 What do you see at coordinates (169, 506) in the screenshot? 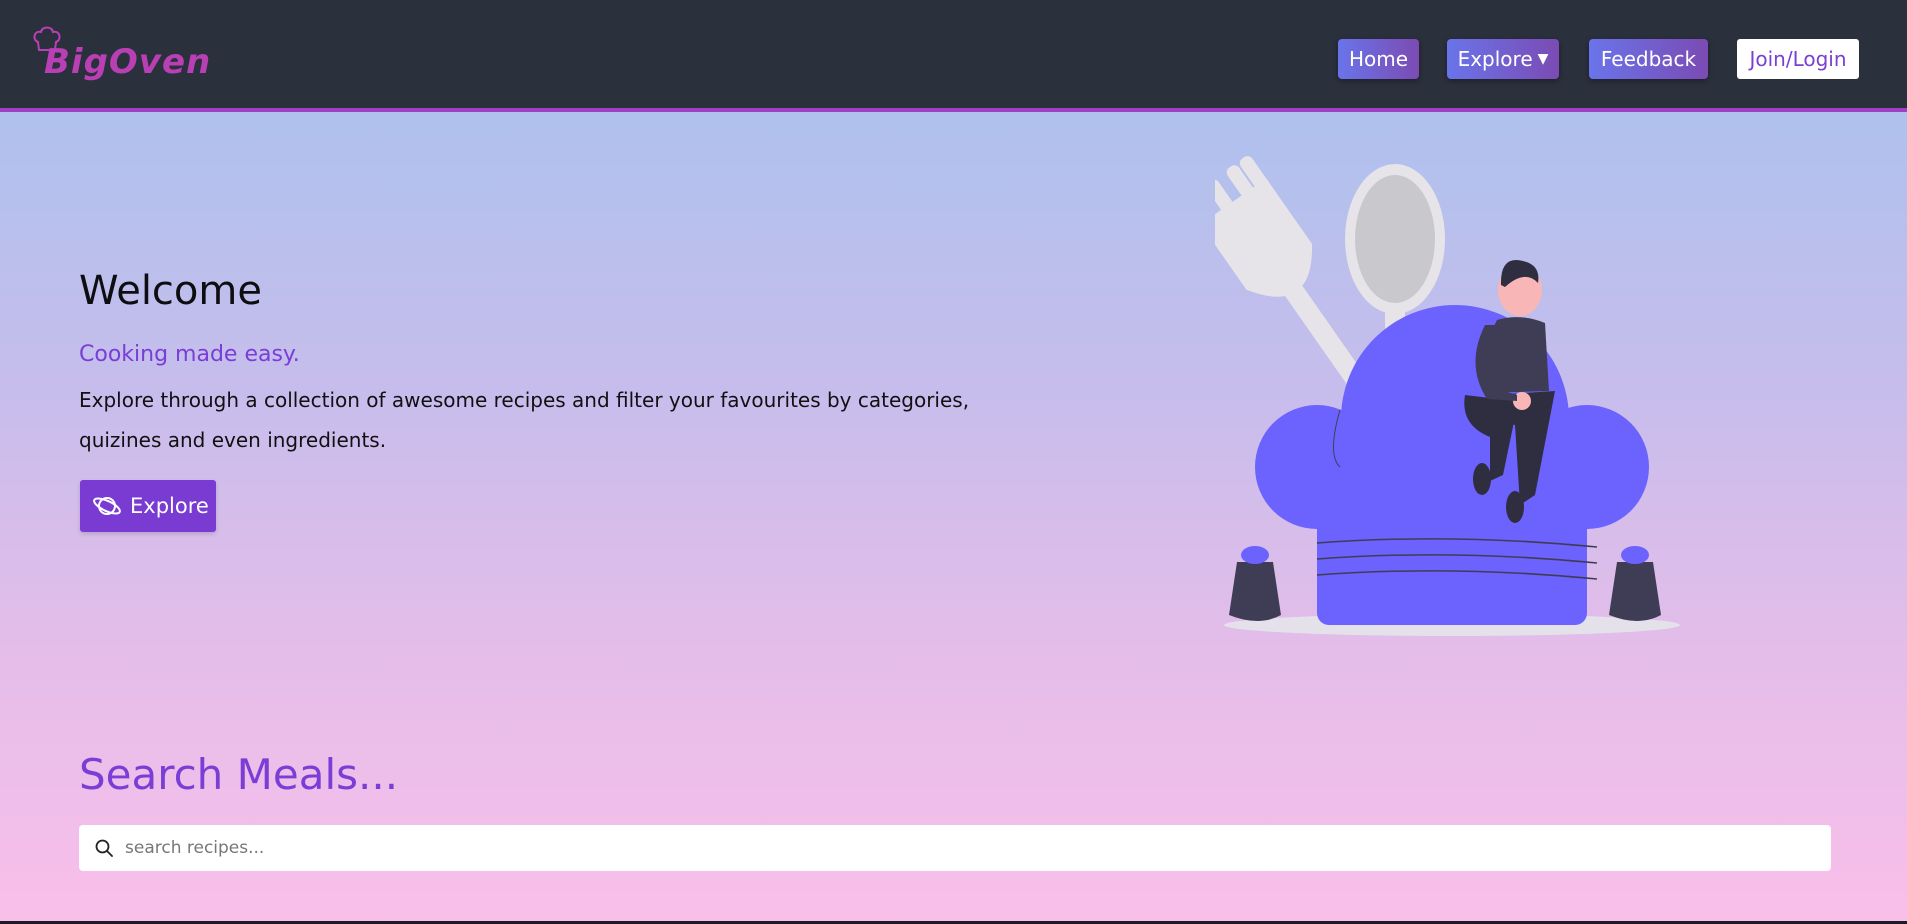
I see `explore-cta-label: Explore` at bounding box center [169, 506].